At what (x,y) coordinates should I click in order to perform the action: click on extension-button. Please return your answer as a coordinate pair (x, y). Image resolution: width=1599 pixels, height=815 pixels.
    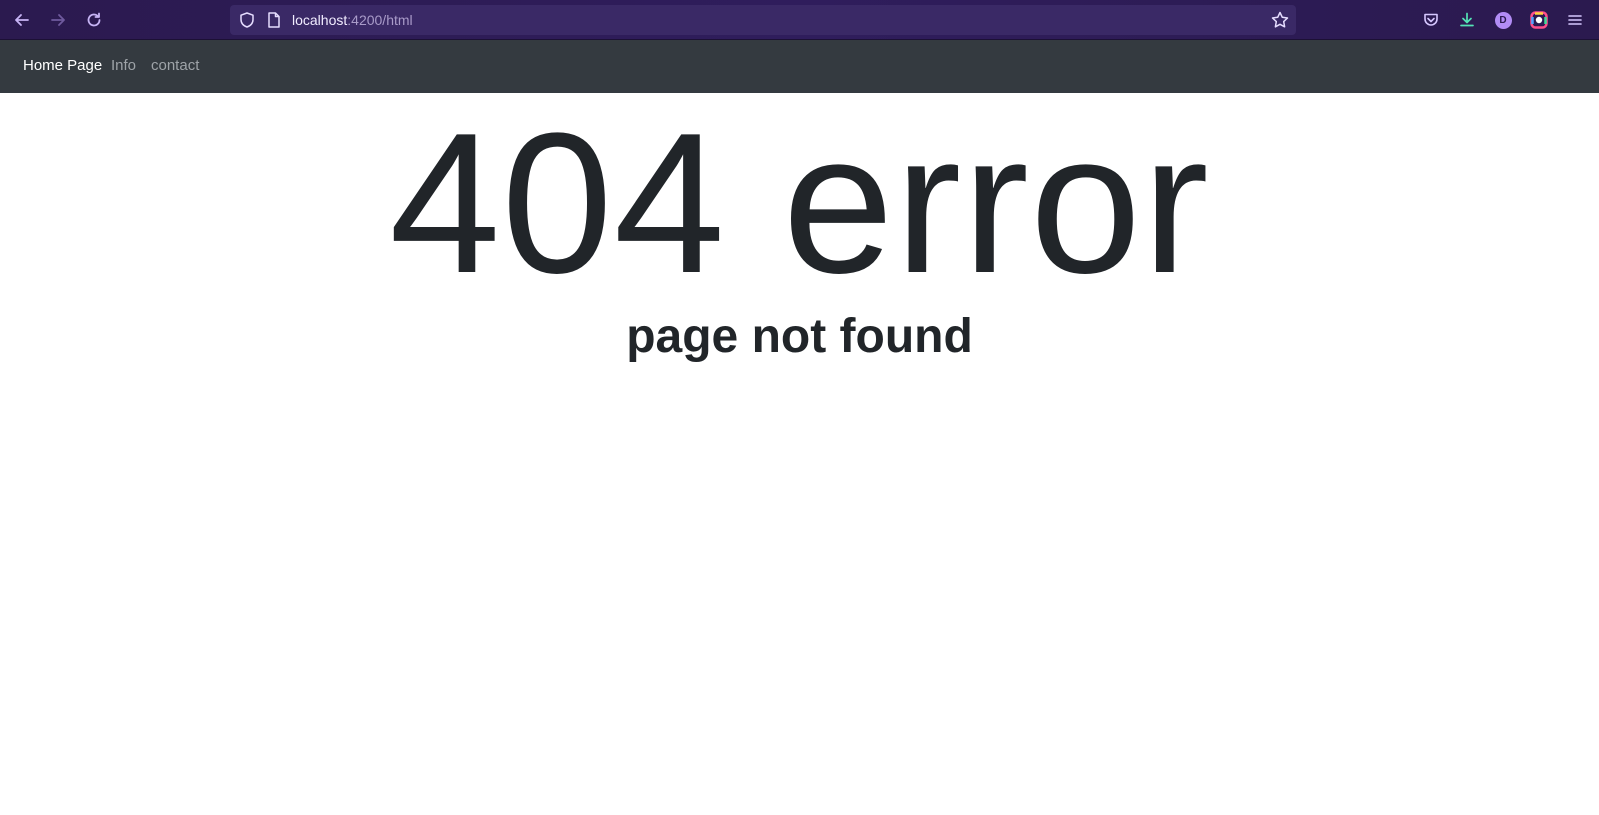
    Looking at the image, I should click on (1539, 20).